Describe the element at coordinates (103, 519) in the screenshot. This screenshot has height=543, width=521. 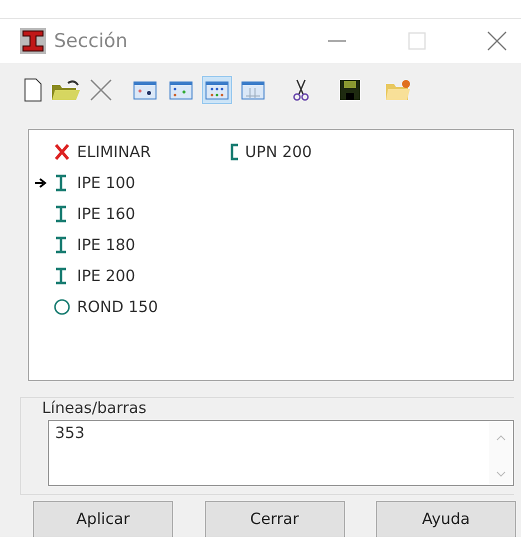
I see `dialog-button: Aplicar` at that location.